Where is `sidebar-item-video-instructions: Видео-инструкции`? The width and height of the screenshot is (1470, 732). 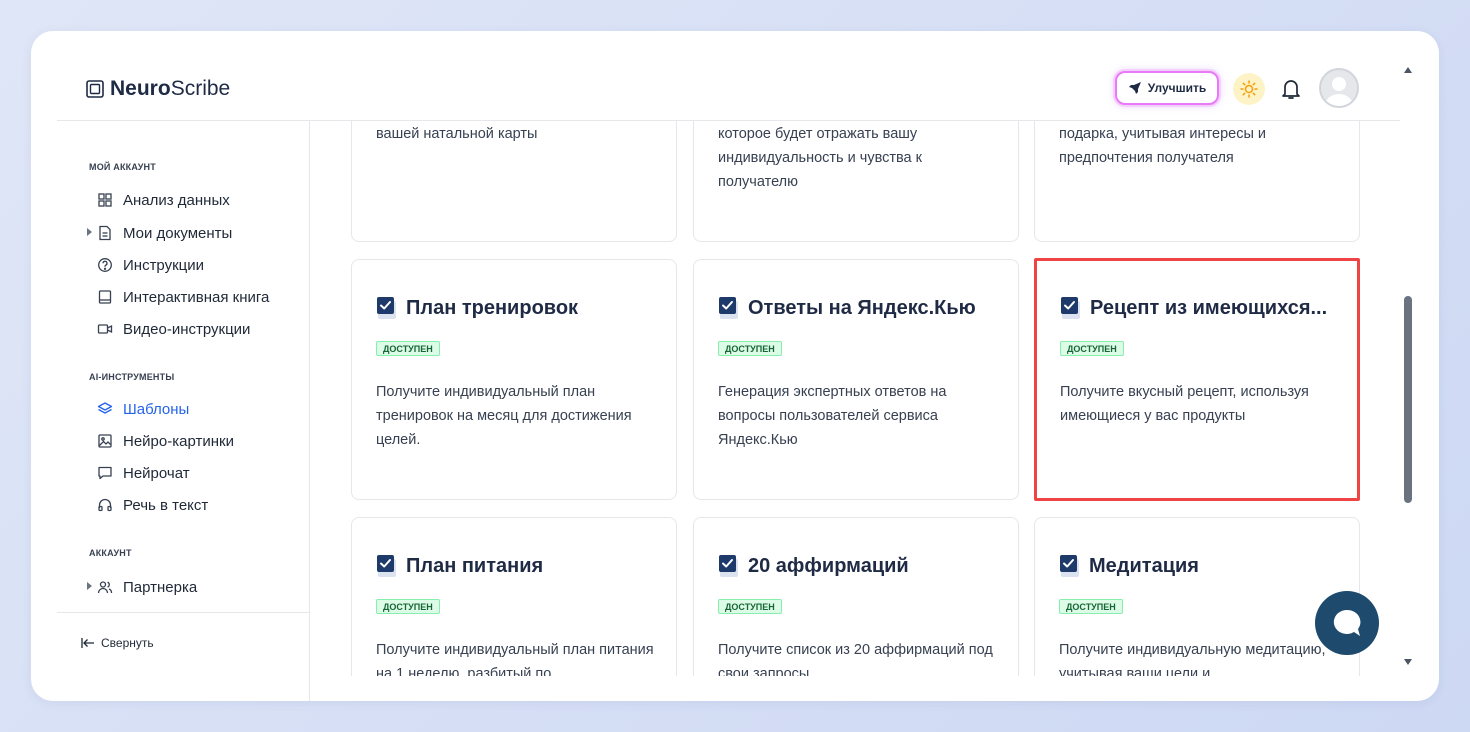
sidebar-item-video-instructions: Видео-инструкции is located at coordinates (173, 329).